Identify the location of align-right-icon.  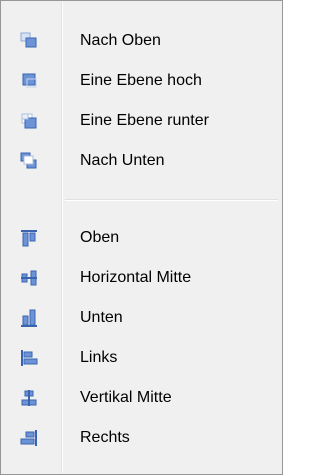
(29, 438).